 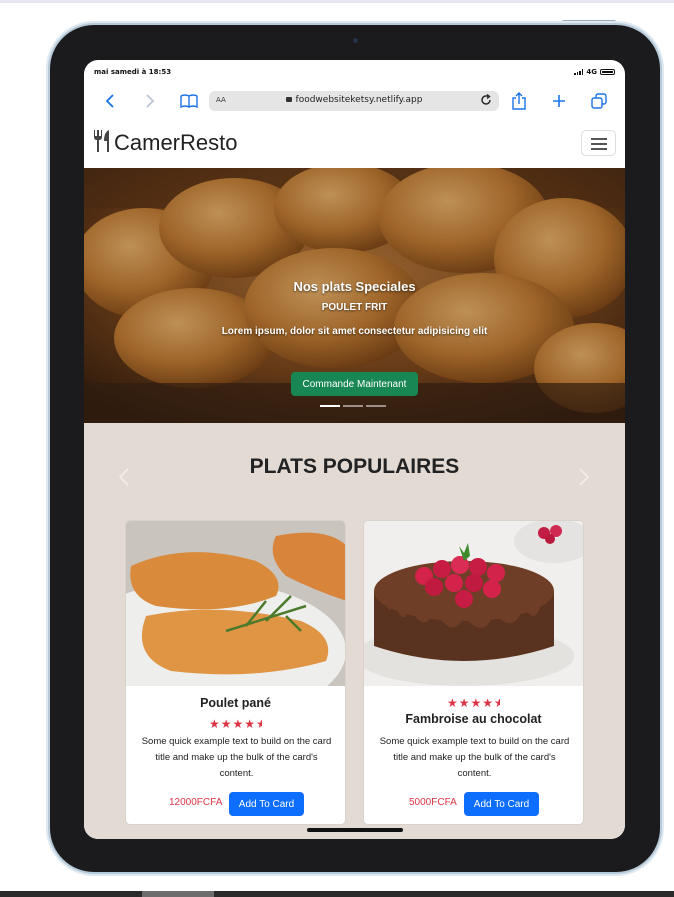 I want to click on dish-name: Poulet pané, so click(x=235, y=703).